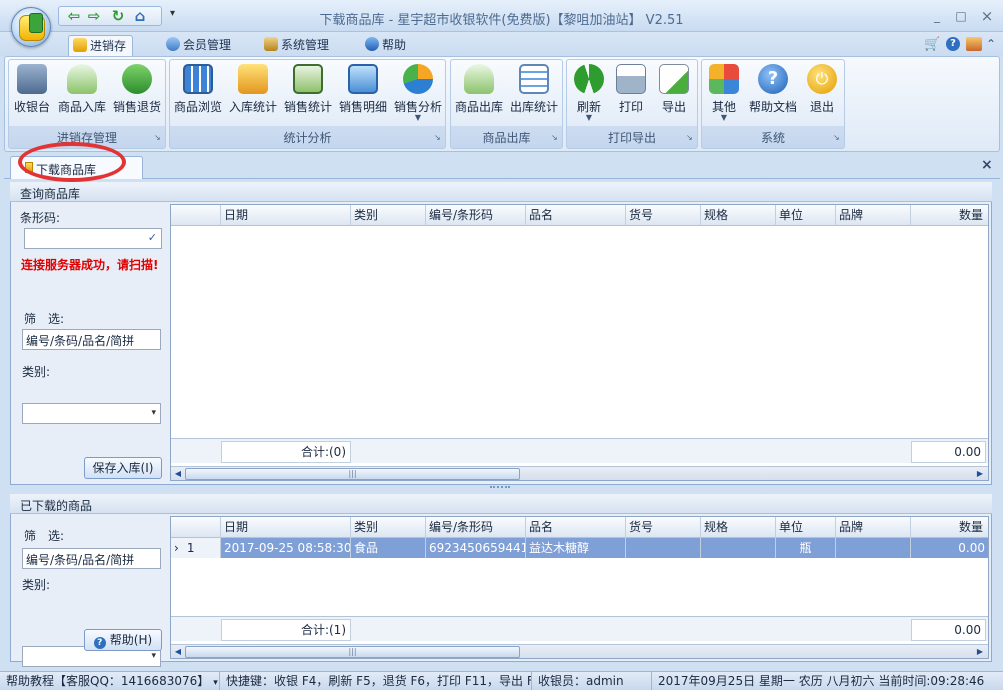 The width and height of the screenshot is (1003, 690). I want to click on cart-icon: 🛒, so click(932, 44).